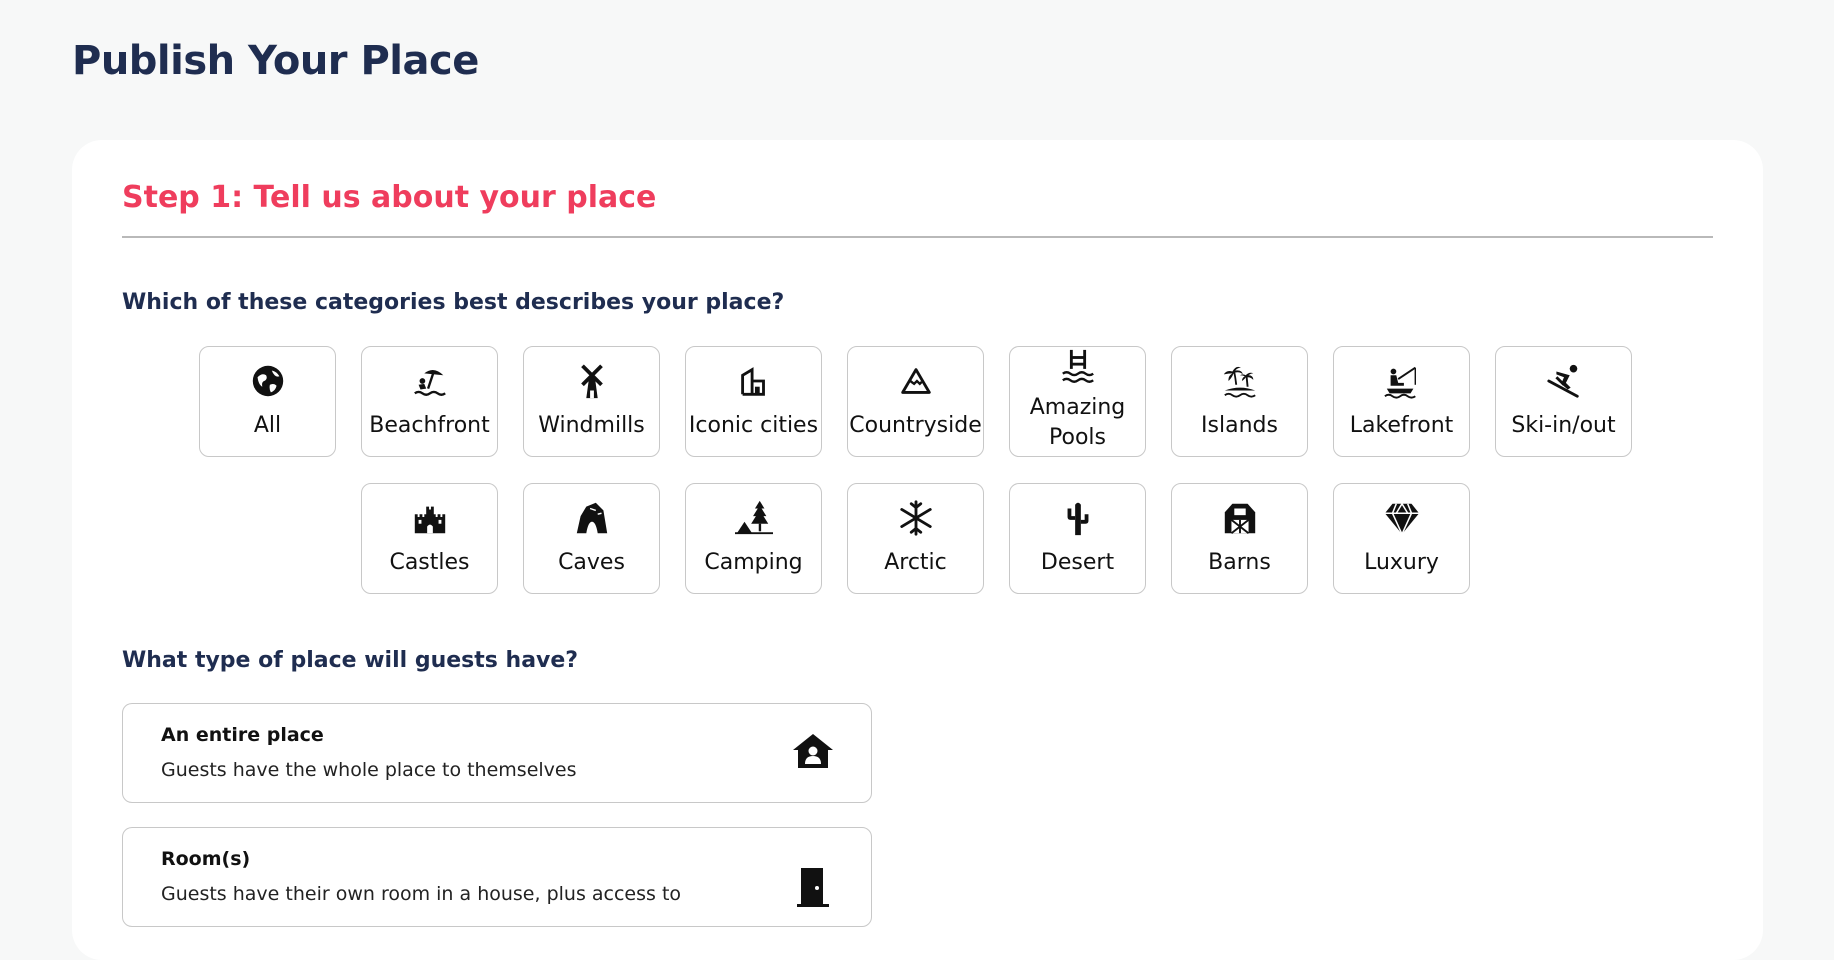  I want to click on category-label: Caves, so click(591, 562).